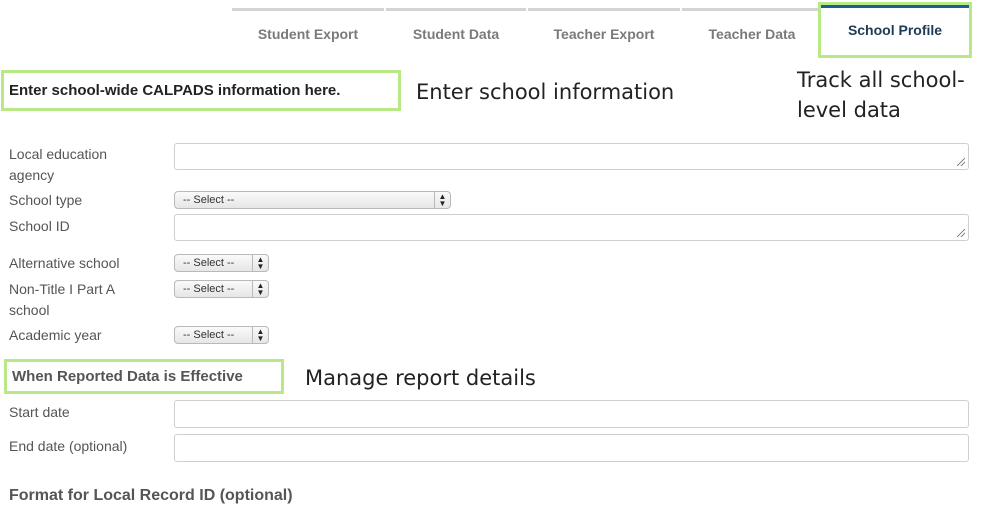  I want to click on annotation-track-line2: level data, so click(849, 110).